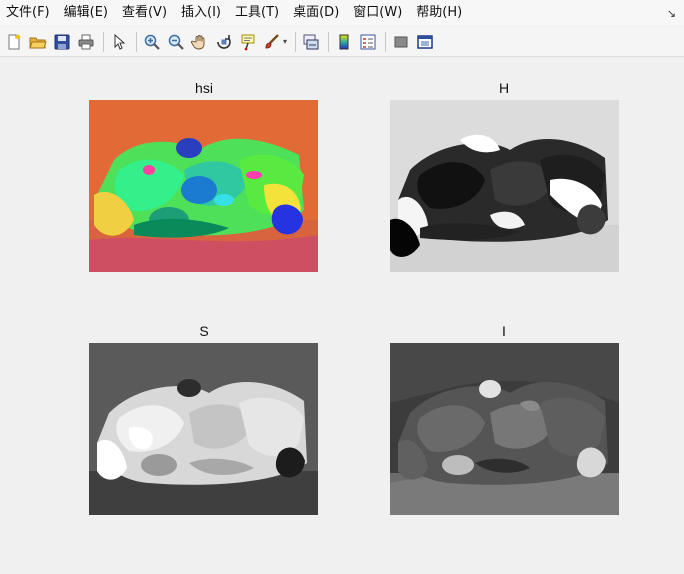 The height and width of the screenshot is (574, 684). Describe the element at coordinates (86, 42) in the screenshot. I see `print-icon` at that location.